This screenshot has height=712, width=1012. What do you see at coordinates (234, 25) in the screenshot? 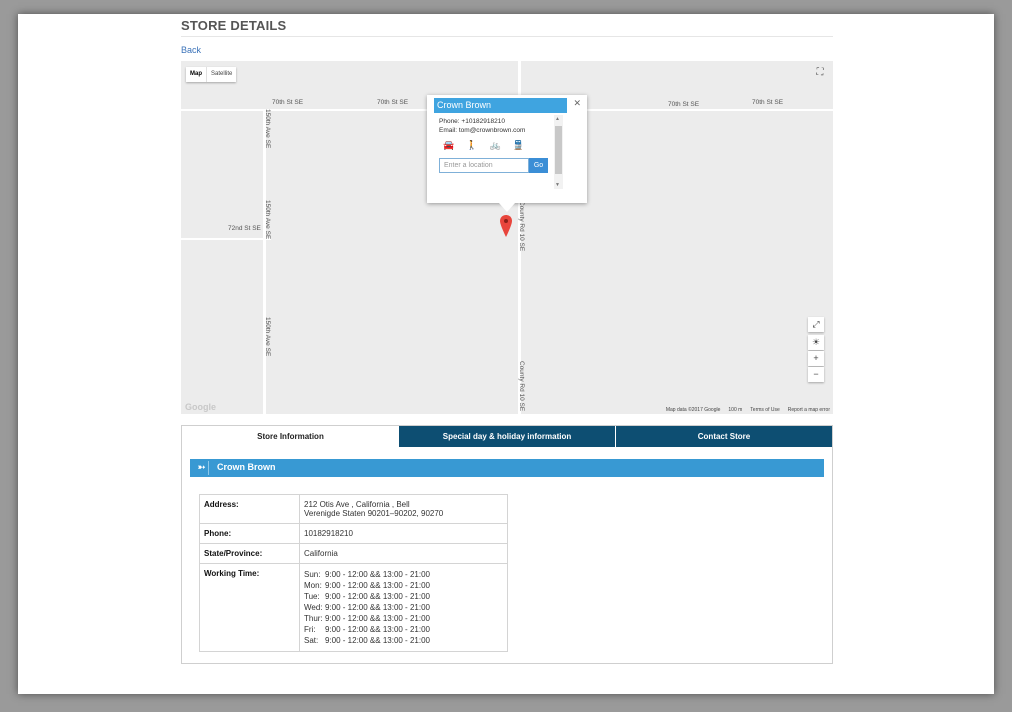
I see `page-title: STORE DETAILS` at bounding box center [234, 25].